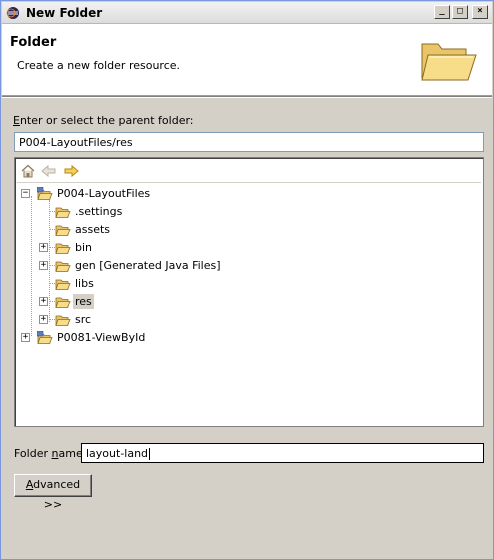 The width and height of the screenshot is (494, 560). Describe the element at coordinates (25, 193) in the screenshot. I see `tree-expander-icon: −` at that location.